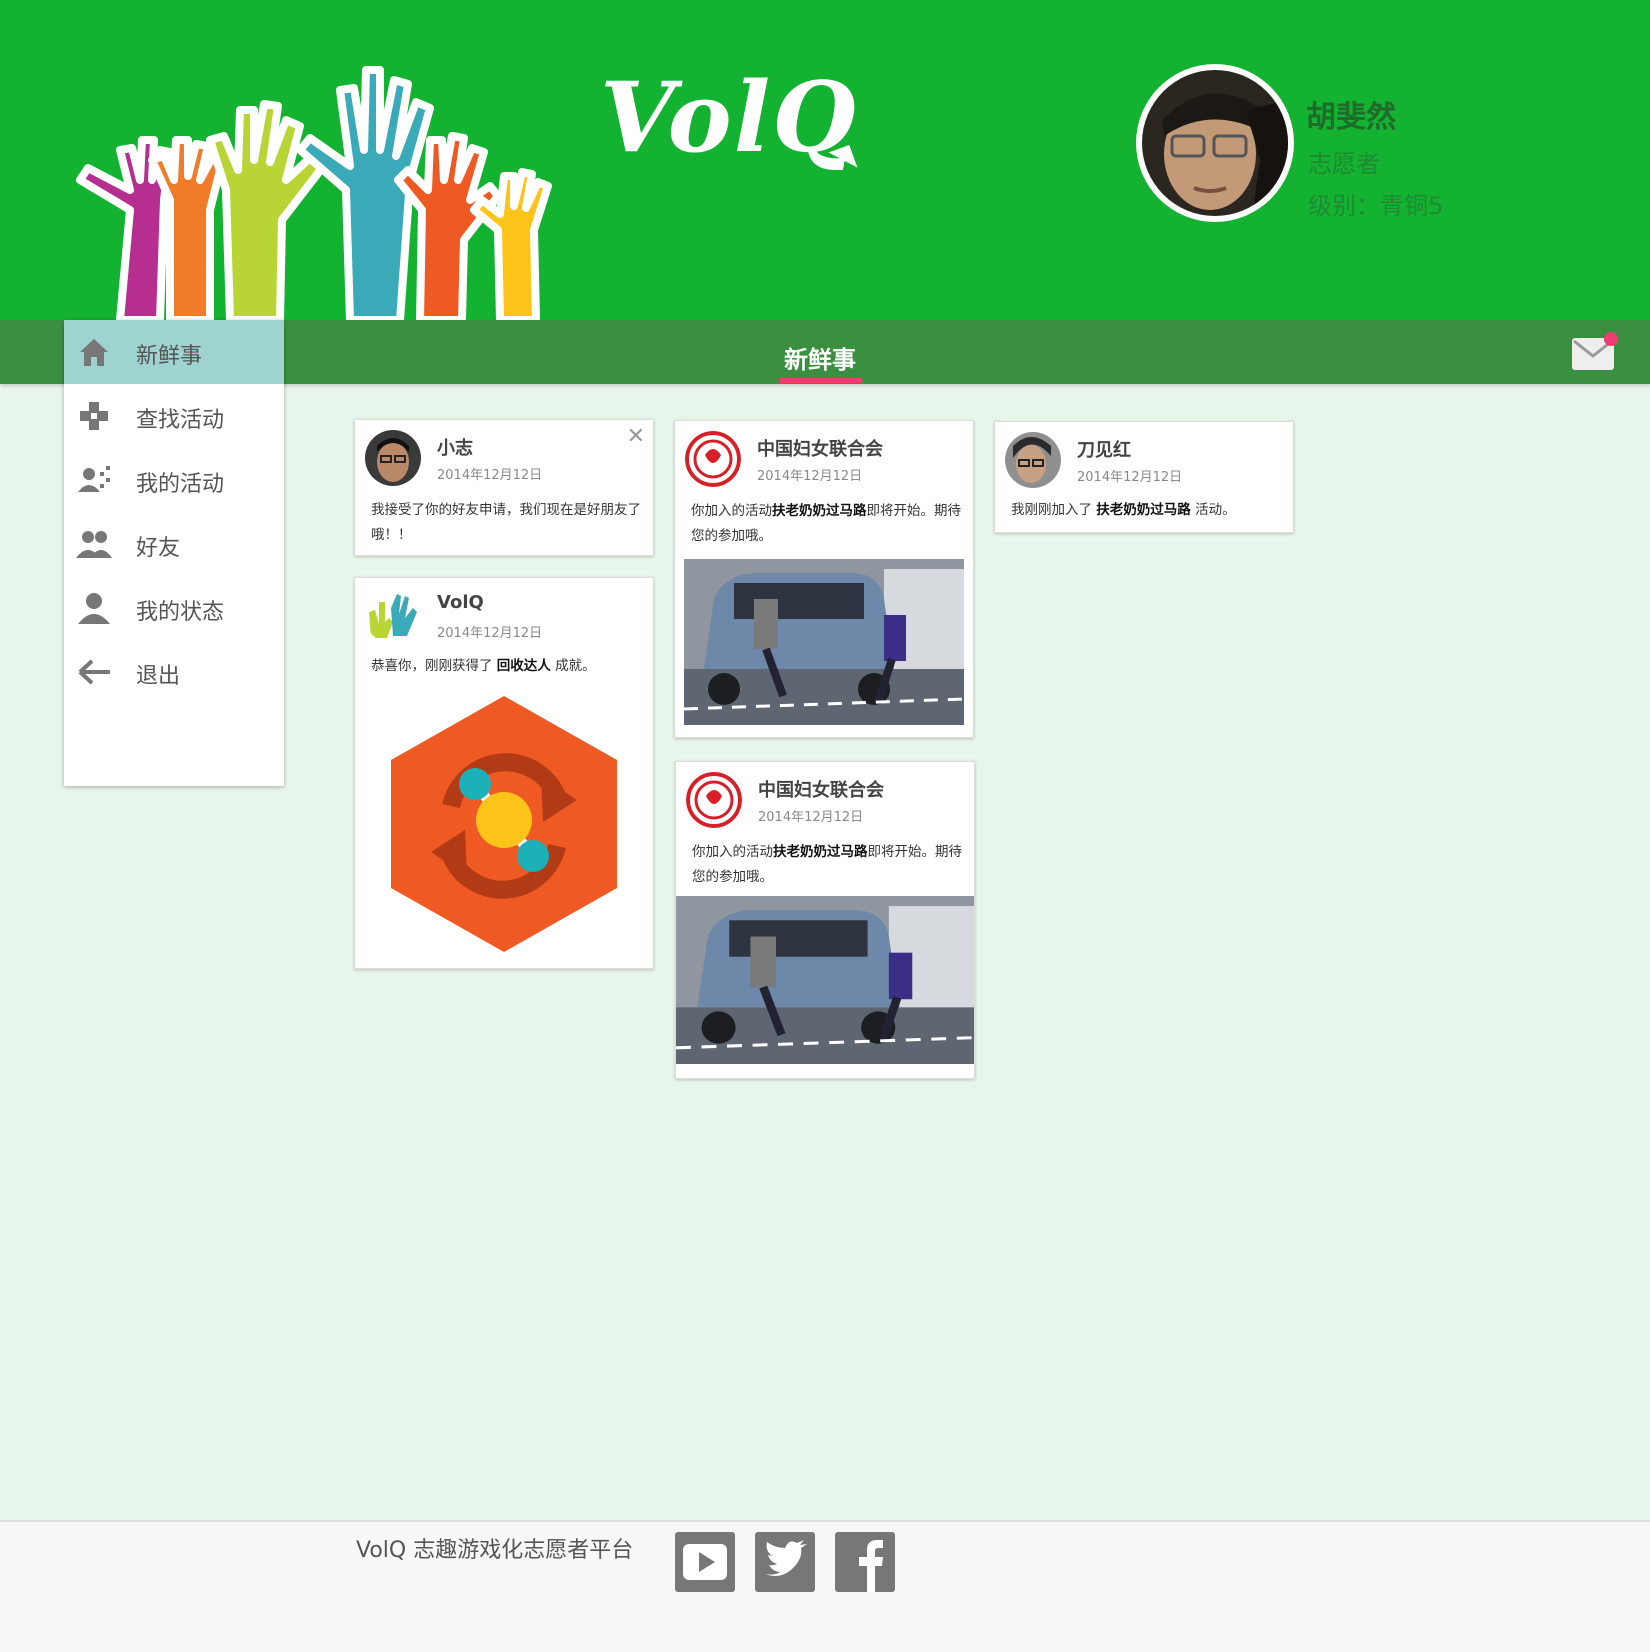 This screenshot has height=1652, width=1650. I want to click on sidebar-item-logout: 退出, so click(174, 672).